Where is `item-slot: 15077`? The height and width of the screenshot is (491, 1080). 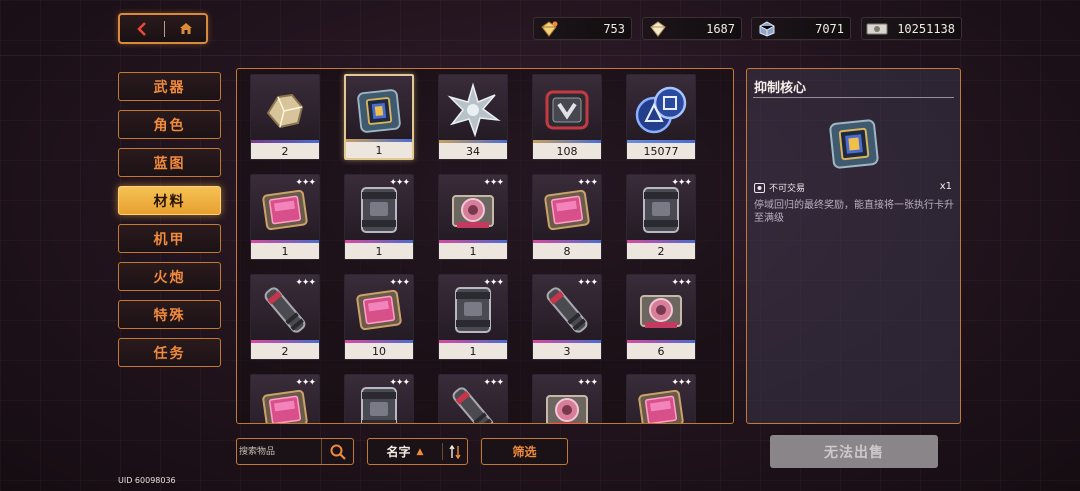 item-slot: 15077 is located at coordinates (661, 117).